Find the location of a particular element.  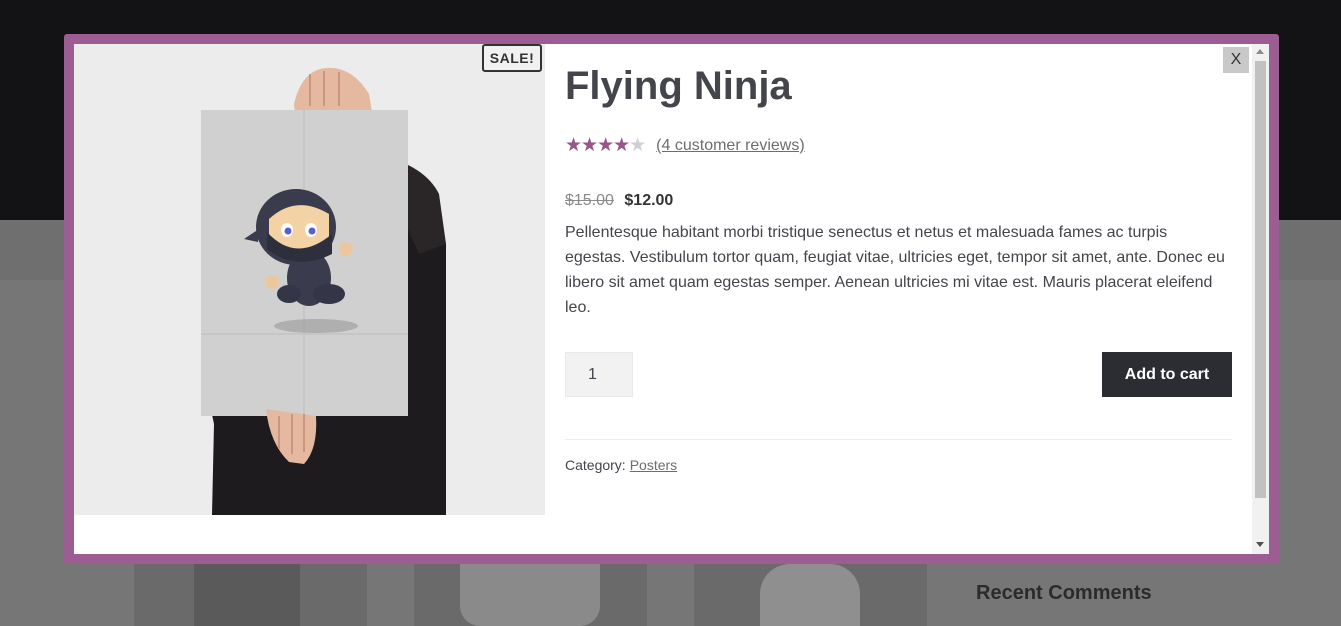

product-price: $15.00 $12.00 is located at coordinates (619, 201).